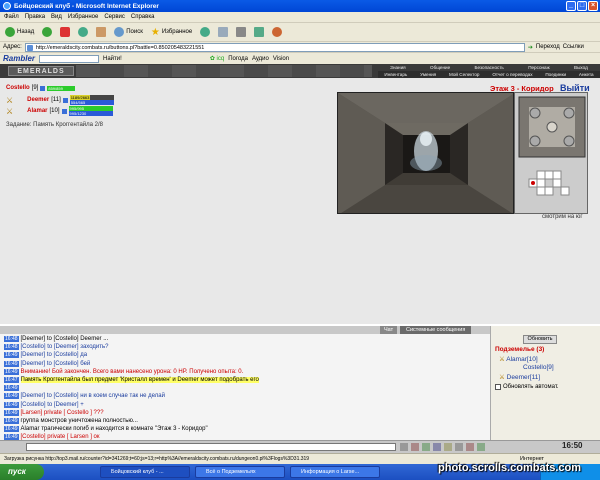  Describe the element at coordinates (555, 74) in the screenshot. I see `nav-duels: Поединки` at that location.